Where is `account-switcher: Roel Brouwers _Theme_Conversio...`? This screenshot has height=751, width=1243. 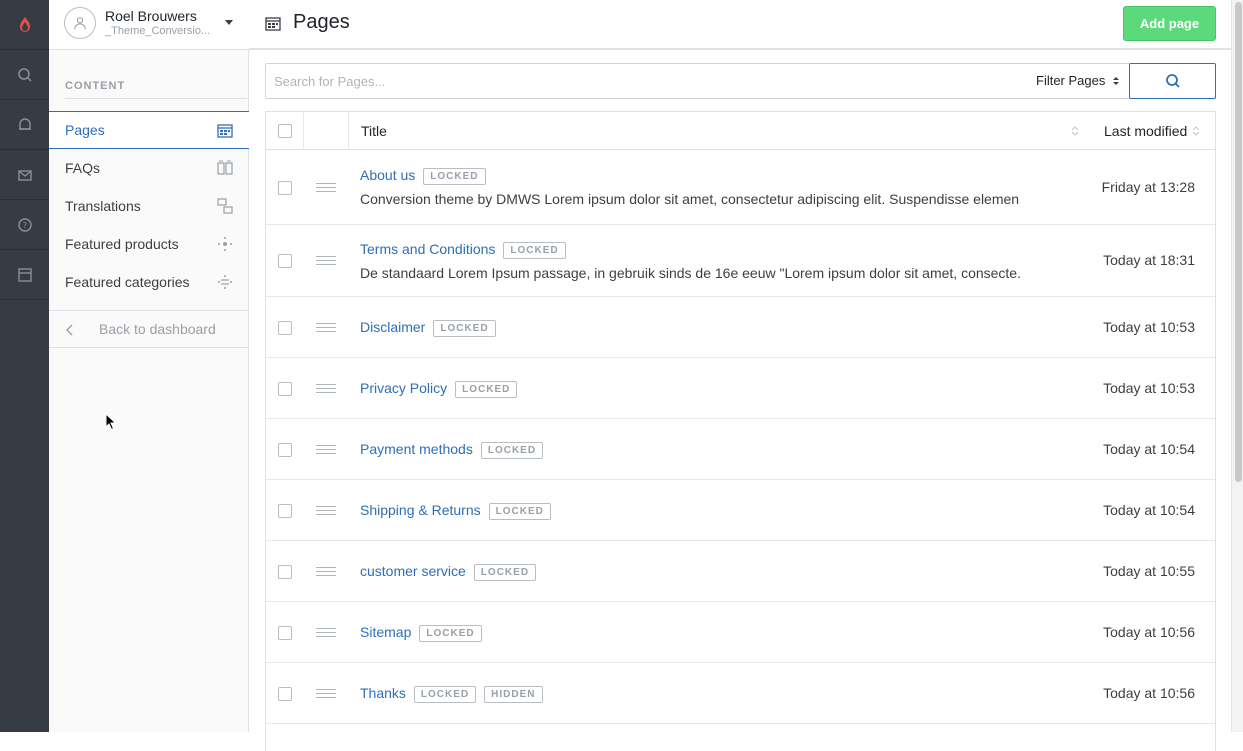
account-switcher: Roel Brouwers _Theme_Conversio... is located at coordinates (149, 25).